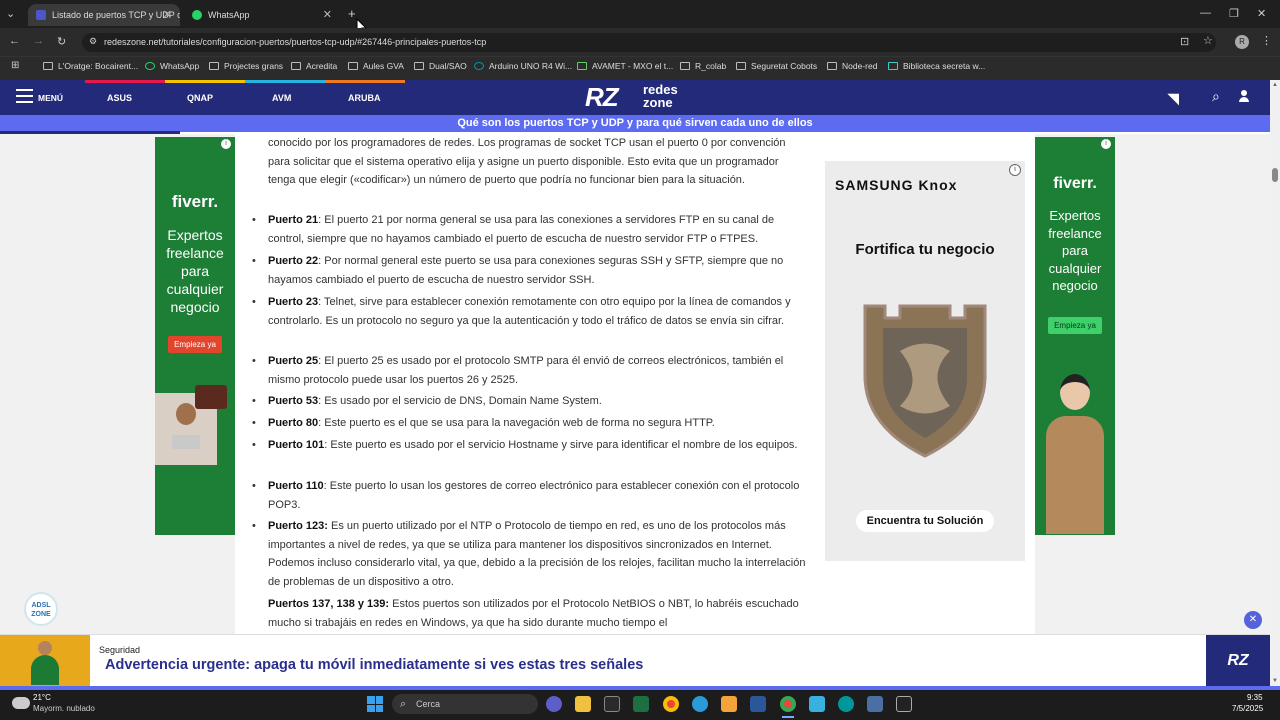 This screenshot has width=1280, height=720. What do you see at coordinates (925, 521) in the screenshot?
I see `ad-cta-button: Encuentra tu Solución` at bounding box center [925, 521].